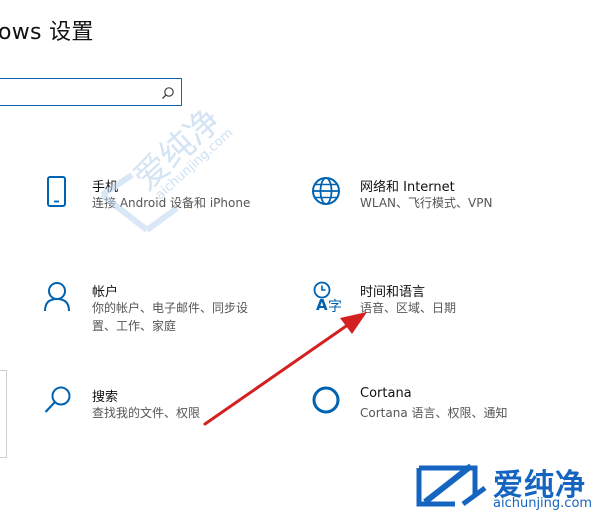 The height and width of the screenshot is (517, 613). I want to click on tile-description: WLAN、飞行模式、VPN, so click(426, 203).